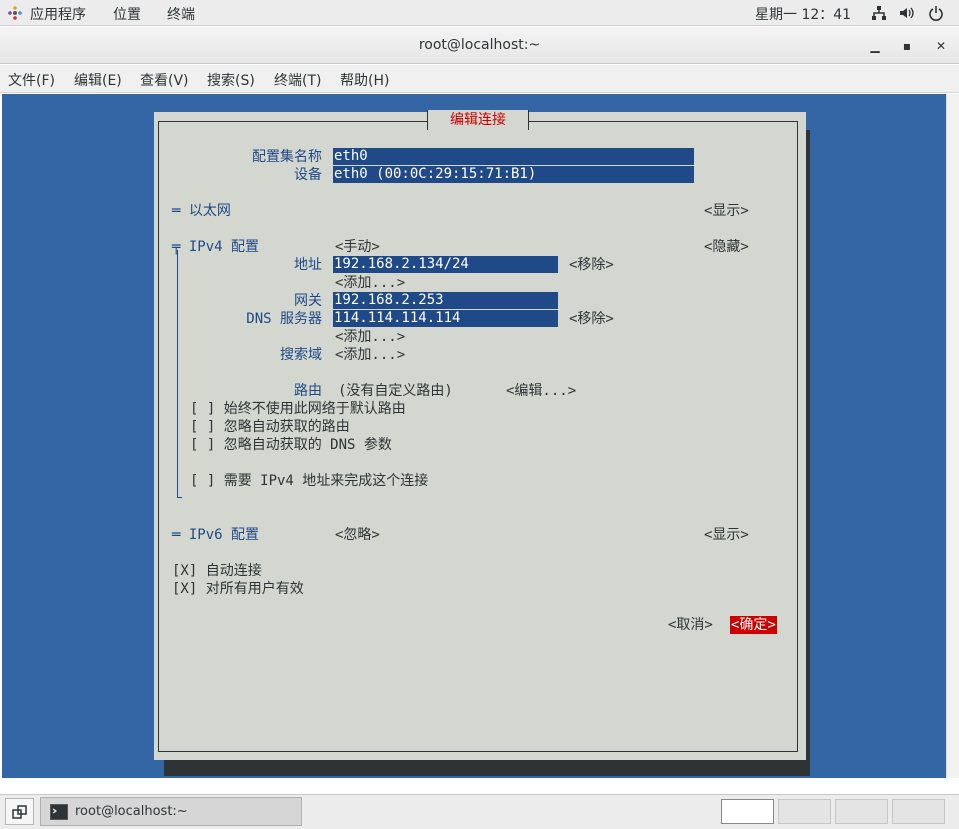 This screenshot has width=959, height=829. What do you see at coordinates (690, 625) in the screenshot?
I see `cancel-button: <取消>` at bounding box center [690, 625].